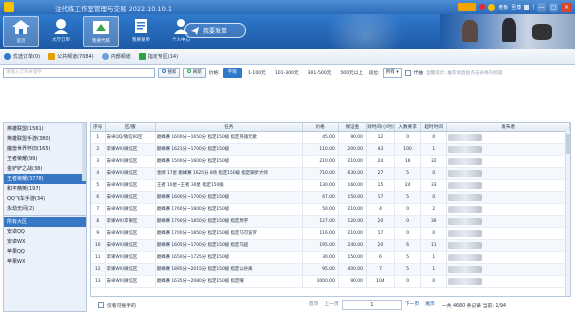 The height and width of the screenshot is (324, 575). Describe the element at coordinates (371, 305) in the screenshot. I see `page-number-input: 1` at that location.